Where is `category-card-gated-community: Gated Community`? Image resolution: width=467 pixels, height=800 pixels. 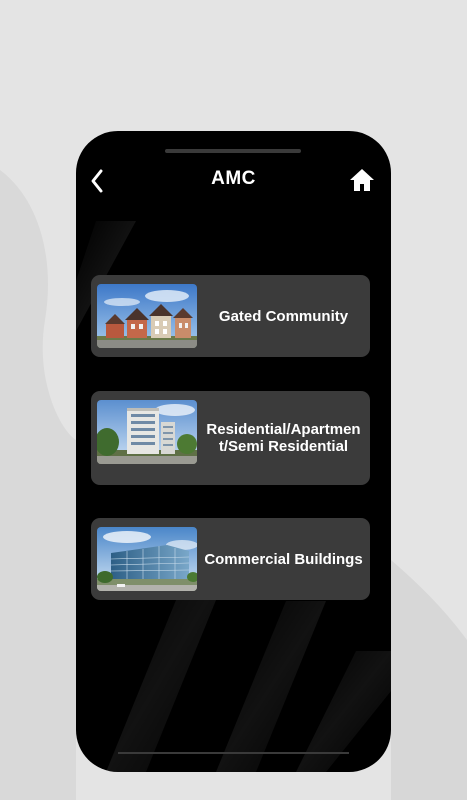
category-card-gated-community: Gated Community is located at coordinates (230, 316).